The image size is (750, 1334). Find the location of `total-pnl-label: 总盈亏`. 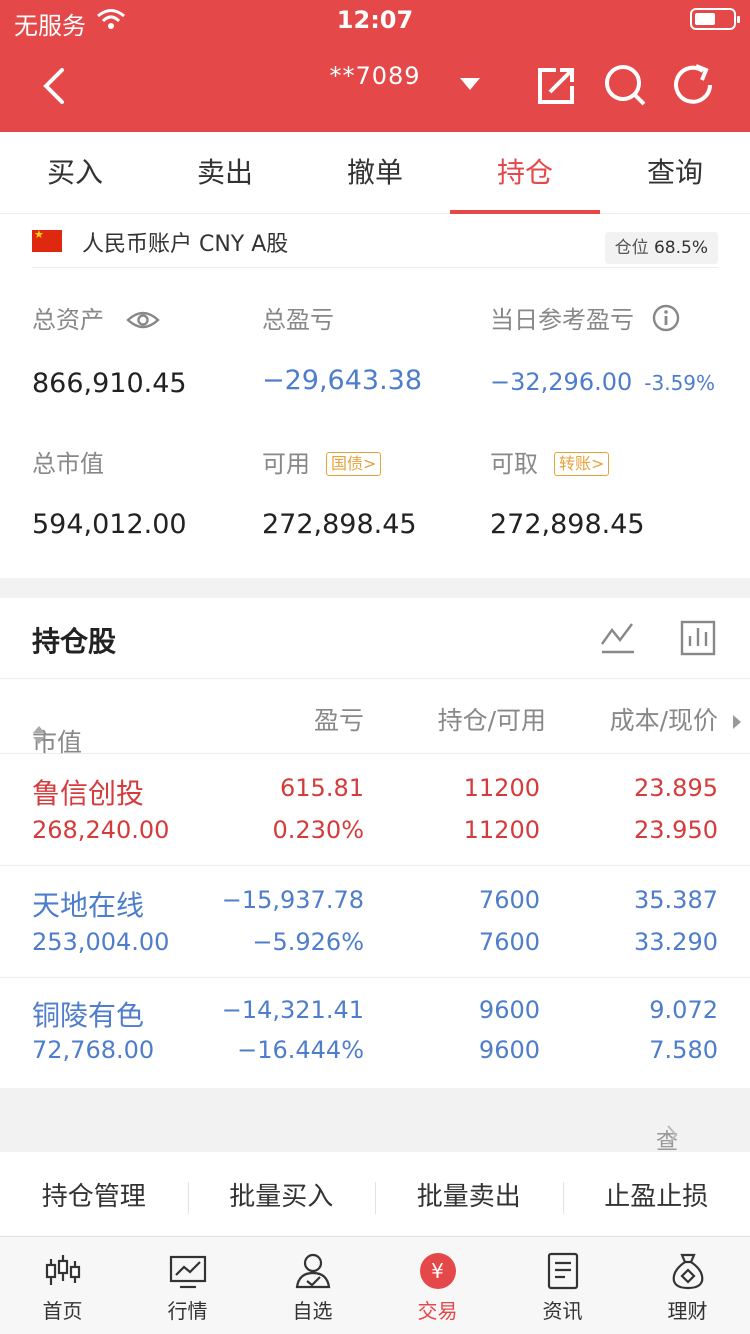

total-pnl-label: 总盈亏 is located at coordinates (298, 320).